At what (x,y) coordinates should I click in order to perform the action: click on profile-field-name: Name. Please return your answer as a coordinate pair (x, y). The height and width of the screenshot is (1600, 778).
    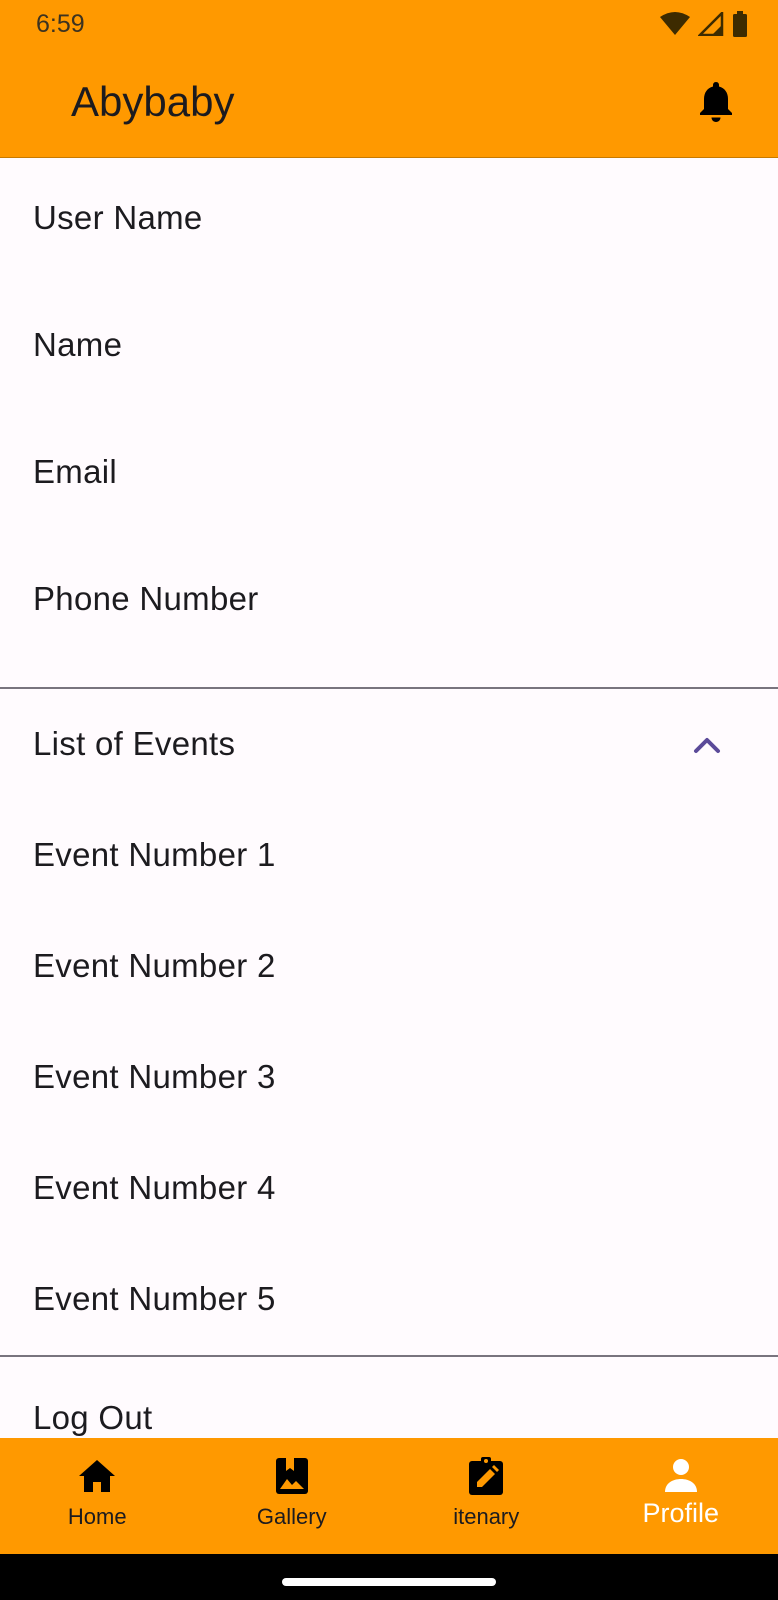
    Looking at the image, I should click on (77, 345).